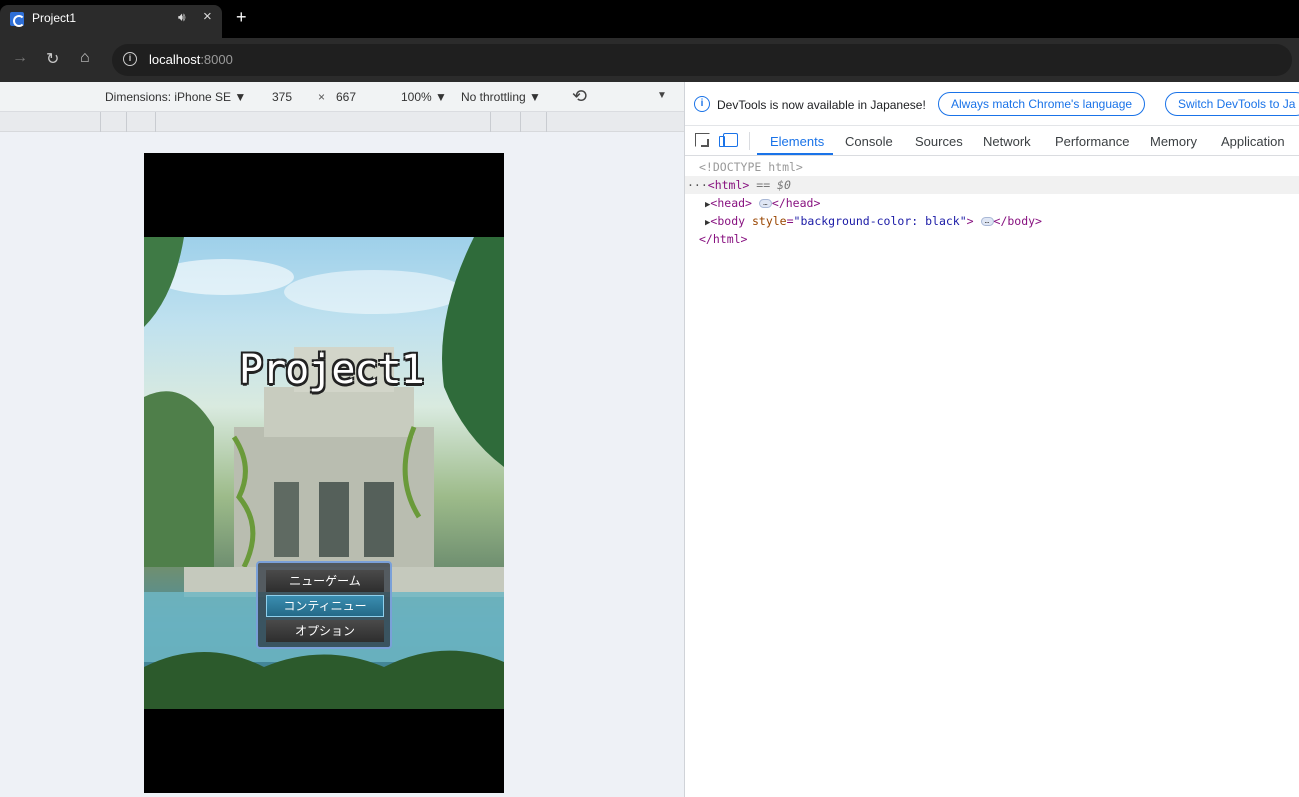  What do you see at coordinates (52, 59) in the screenshot?
I see `reload-icon: ↻` at bounding box center [52, 59].